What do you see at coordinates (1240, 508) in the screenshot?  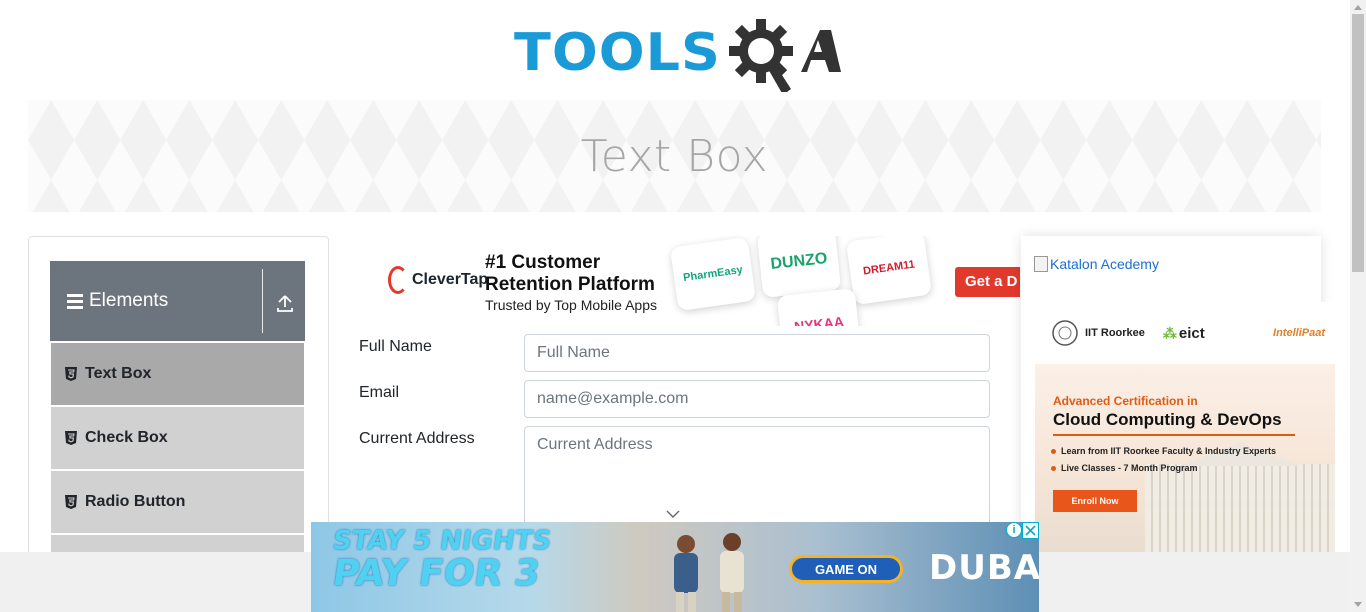 I see `building-illustration` at bounding box center [1240, 508].